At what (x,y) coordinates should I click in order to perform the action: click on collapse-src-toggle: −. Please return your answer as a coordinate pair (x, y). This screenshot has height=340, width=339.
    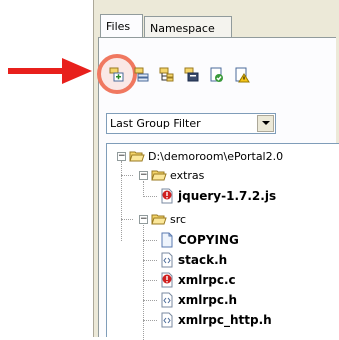
    Looking at the image, I should click on (143, 219).